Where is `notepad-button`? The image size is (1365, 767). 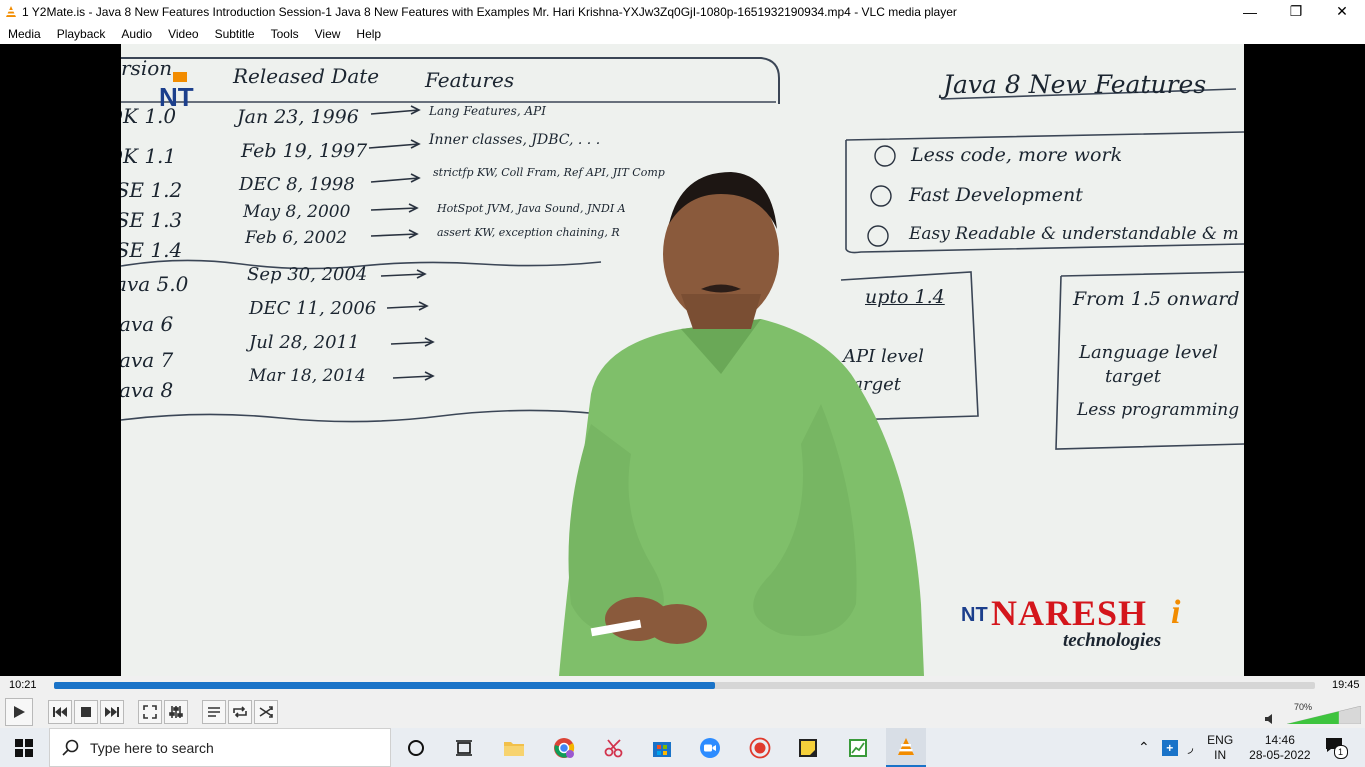
notepad-button is located at coordinates (858, 748).